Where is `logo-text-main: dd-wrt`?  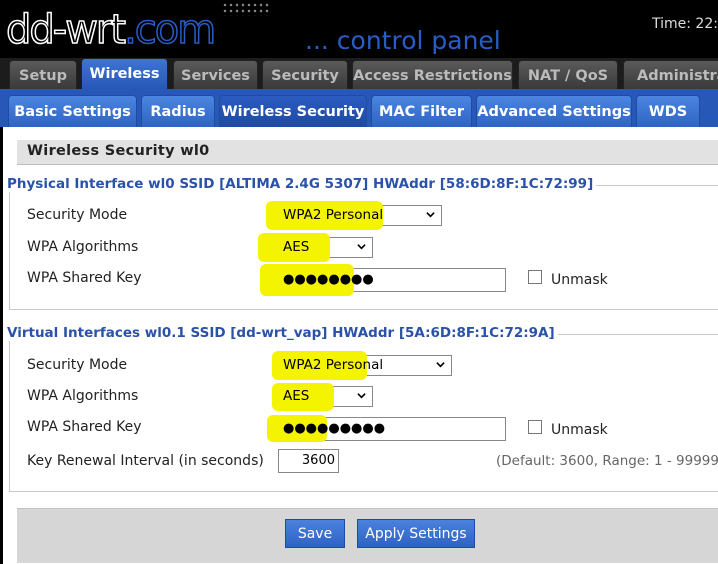 logo-text-main: dd-wrt is located at coordinates (66, 30).